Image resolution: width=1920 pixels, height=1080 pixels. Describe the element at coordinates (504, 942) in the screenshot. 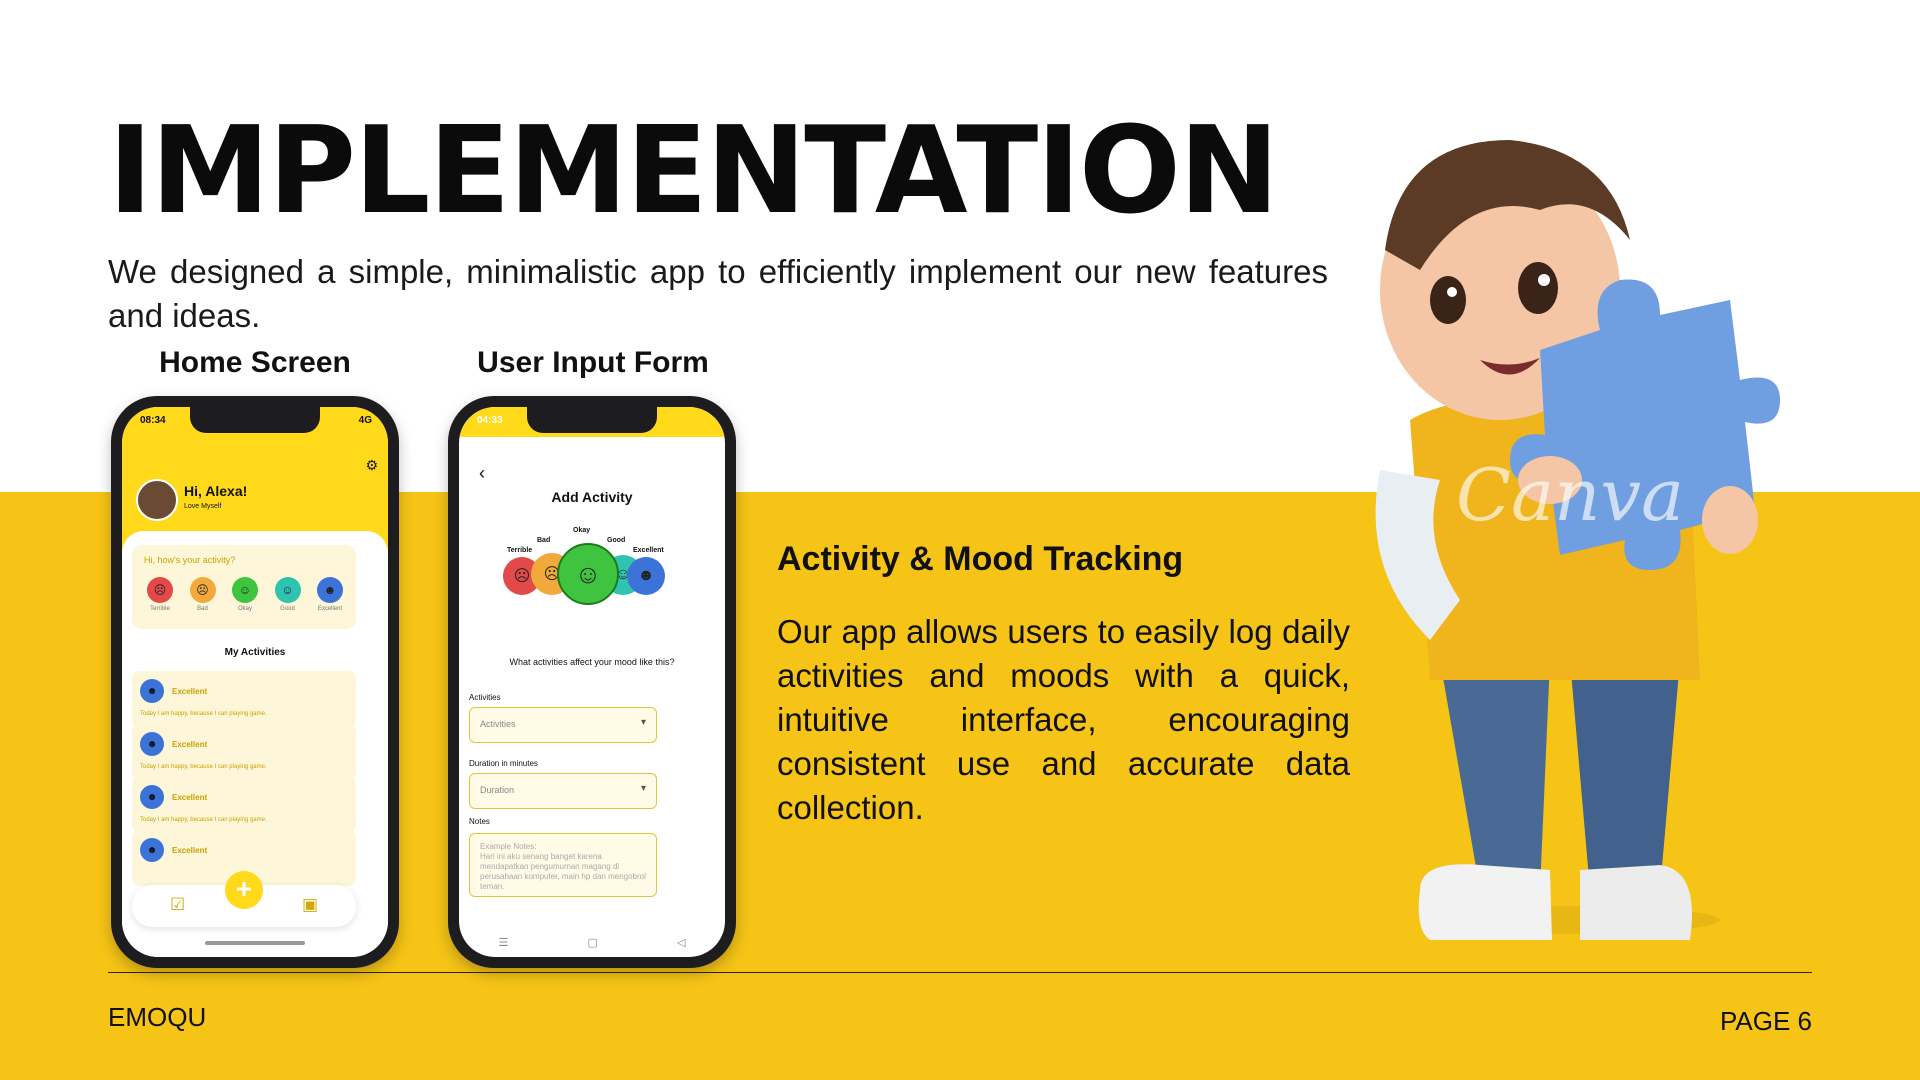

I see `menu-icon: ☰` at that location.